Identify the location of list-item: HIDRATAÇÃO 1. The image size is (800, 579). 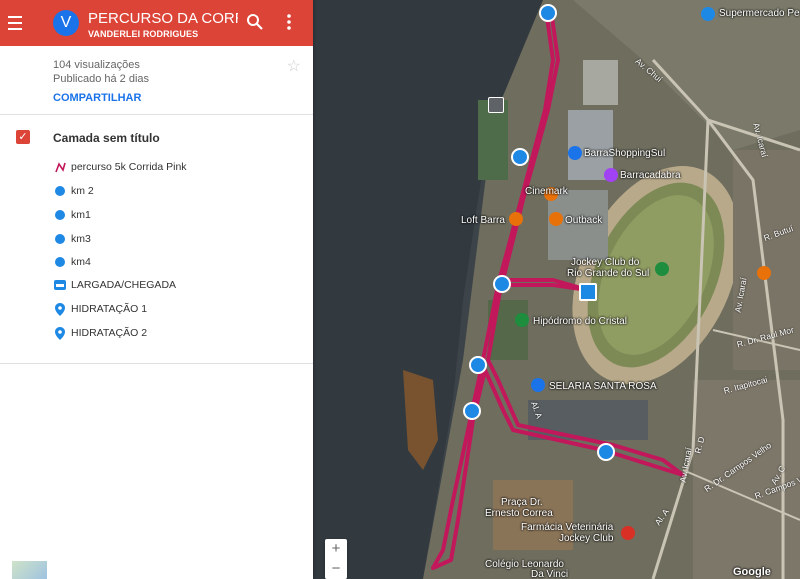
(100, 309).